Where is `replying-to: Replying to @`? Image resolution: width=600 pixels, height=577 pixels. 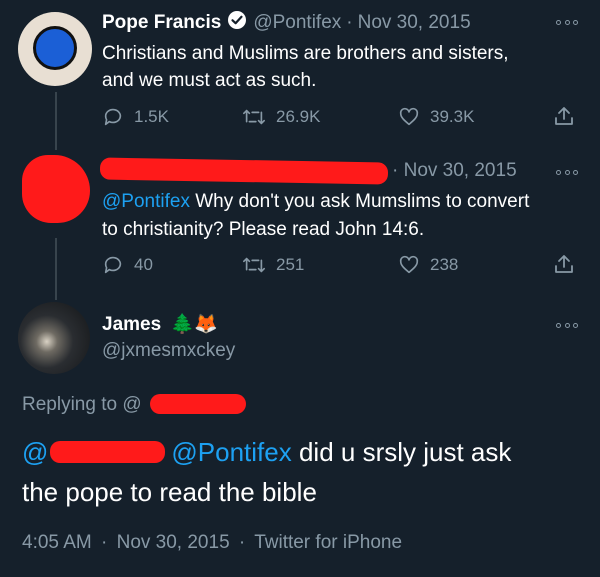
replying-to: Replying to @ is located at coordinates (82, 405).